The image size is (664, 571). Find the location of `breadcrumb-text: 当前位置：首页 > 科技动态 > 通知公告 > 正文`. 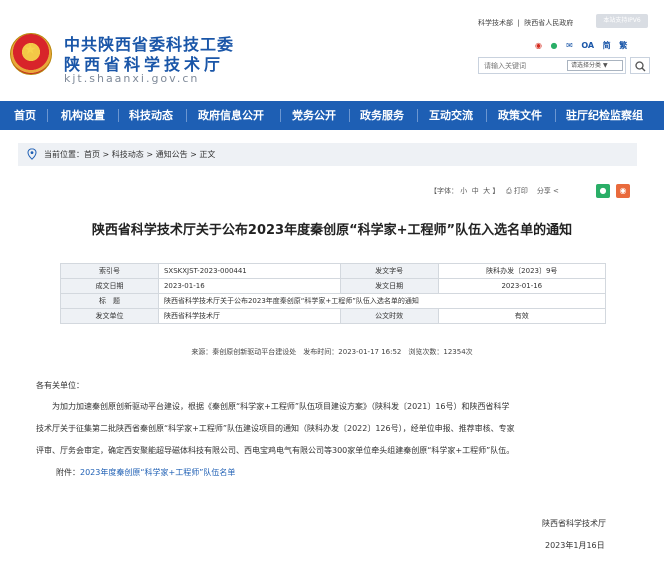

breadcrumb-text: 当前位置：首页 > 科技动态 > 通知公告 > 正文 is located at coordinates (129, 154).